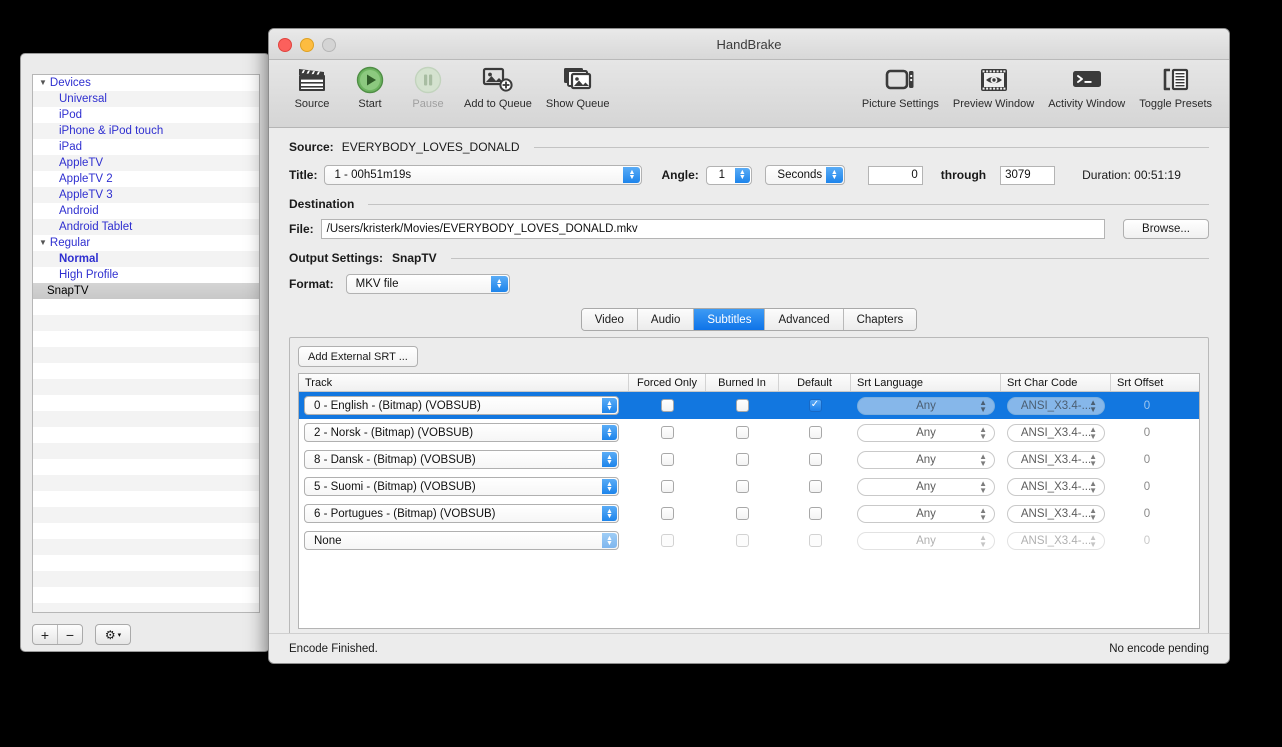 This screenshot has height=747, width=1282. What do you see at coordinates (815, 405) in the screenshot?
I see `default-checkbox: ✓` at bounding box center [815, 405].